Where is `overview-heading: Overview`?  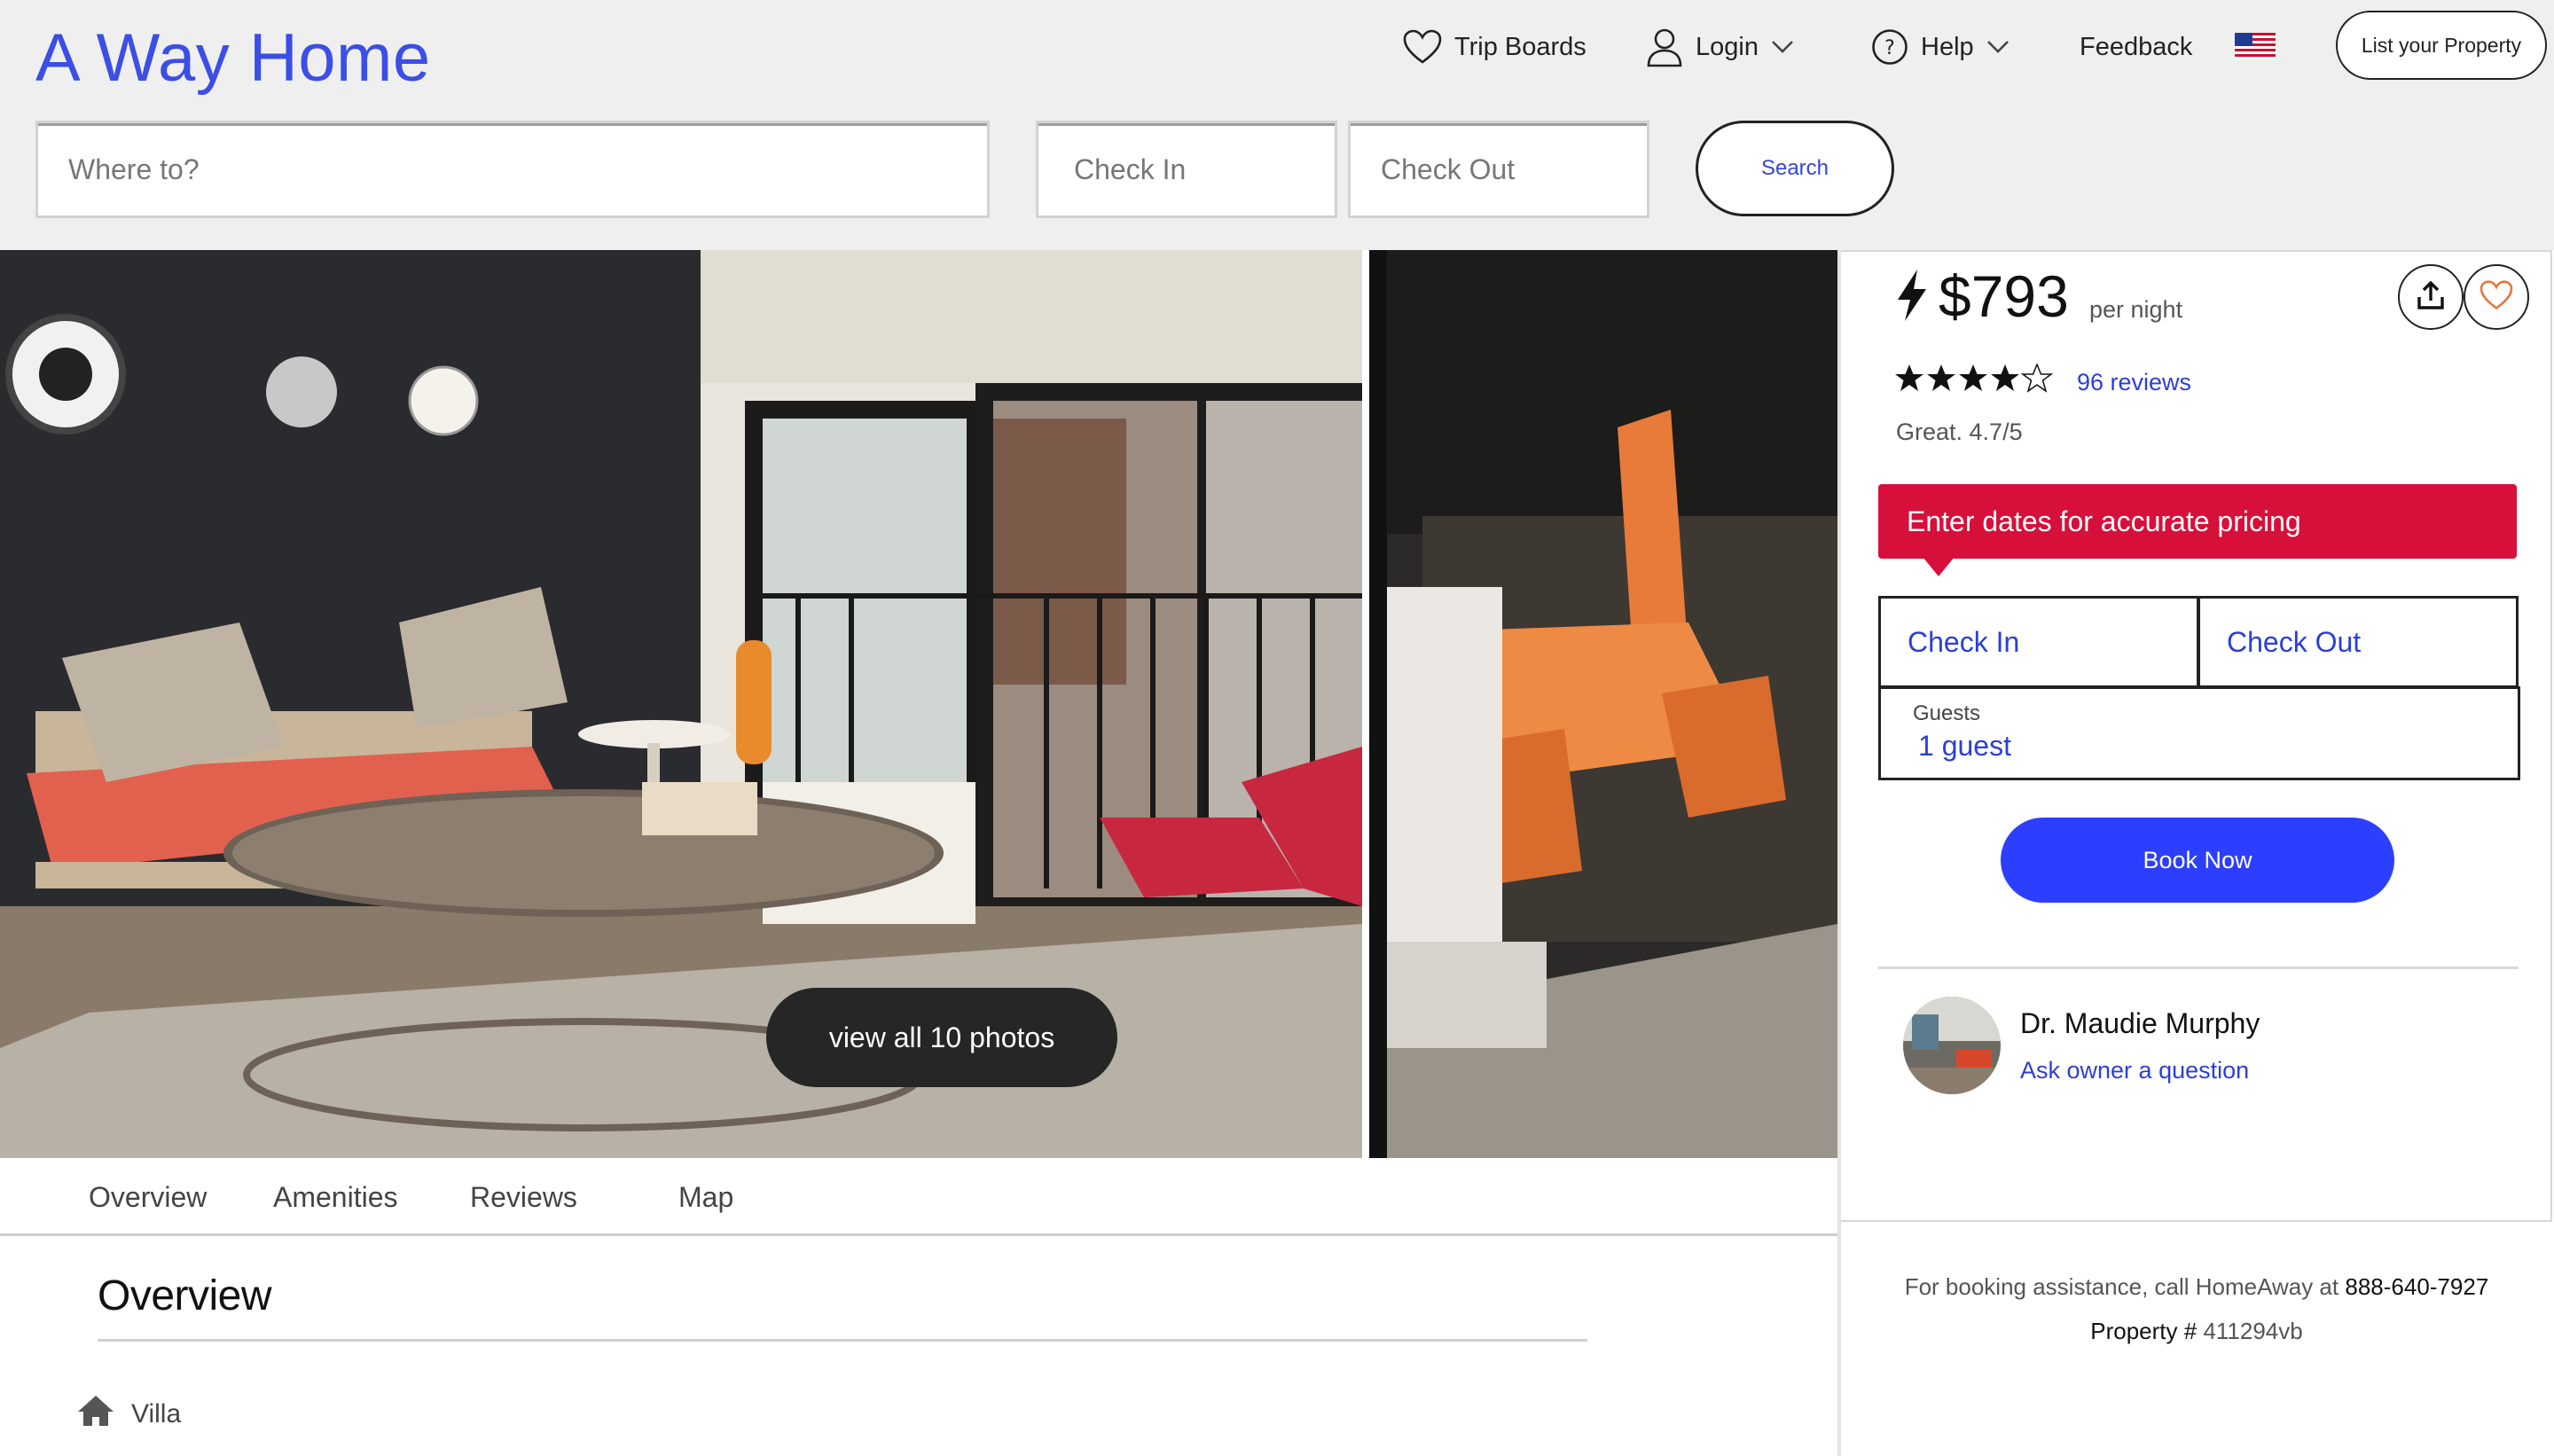 overview-heading: Overview is located at coordinates (185, 1295).